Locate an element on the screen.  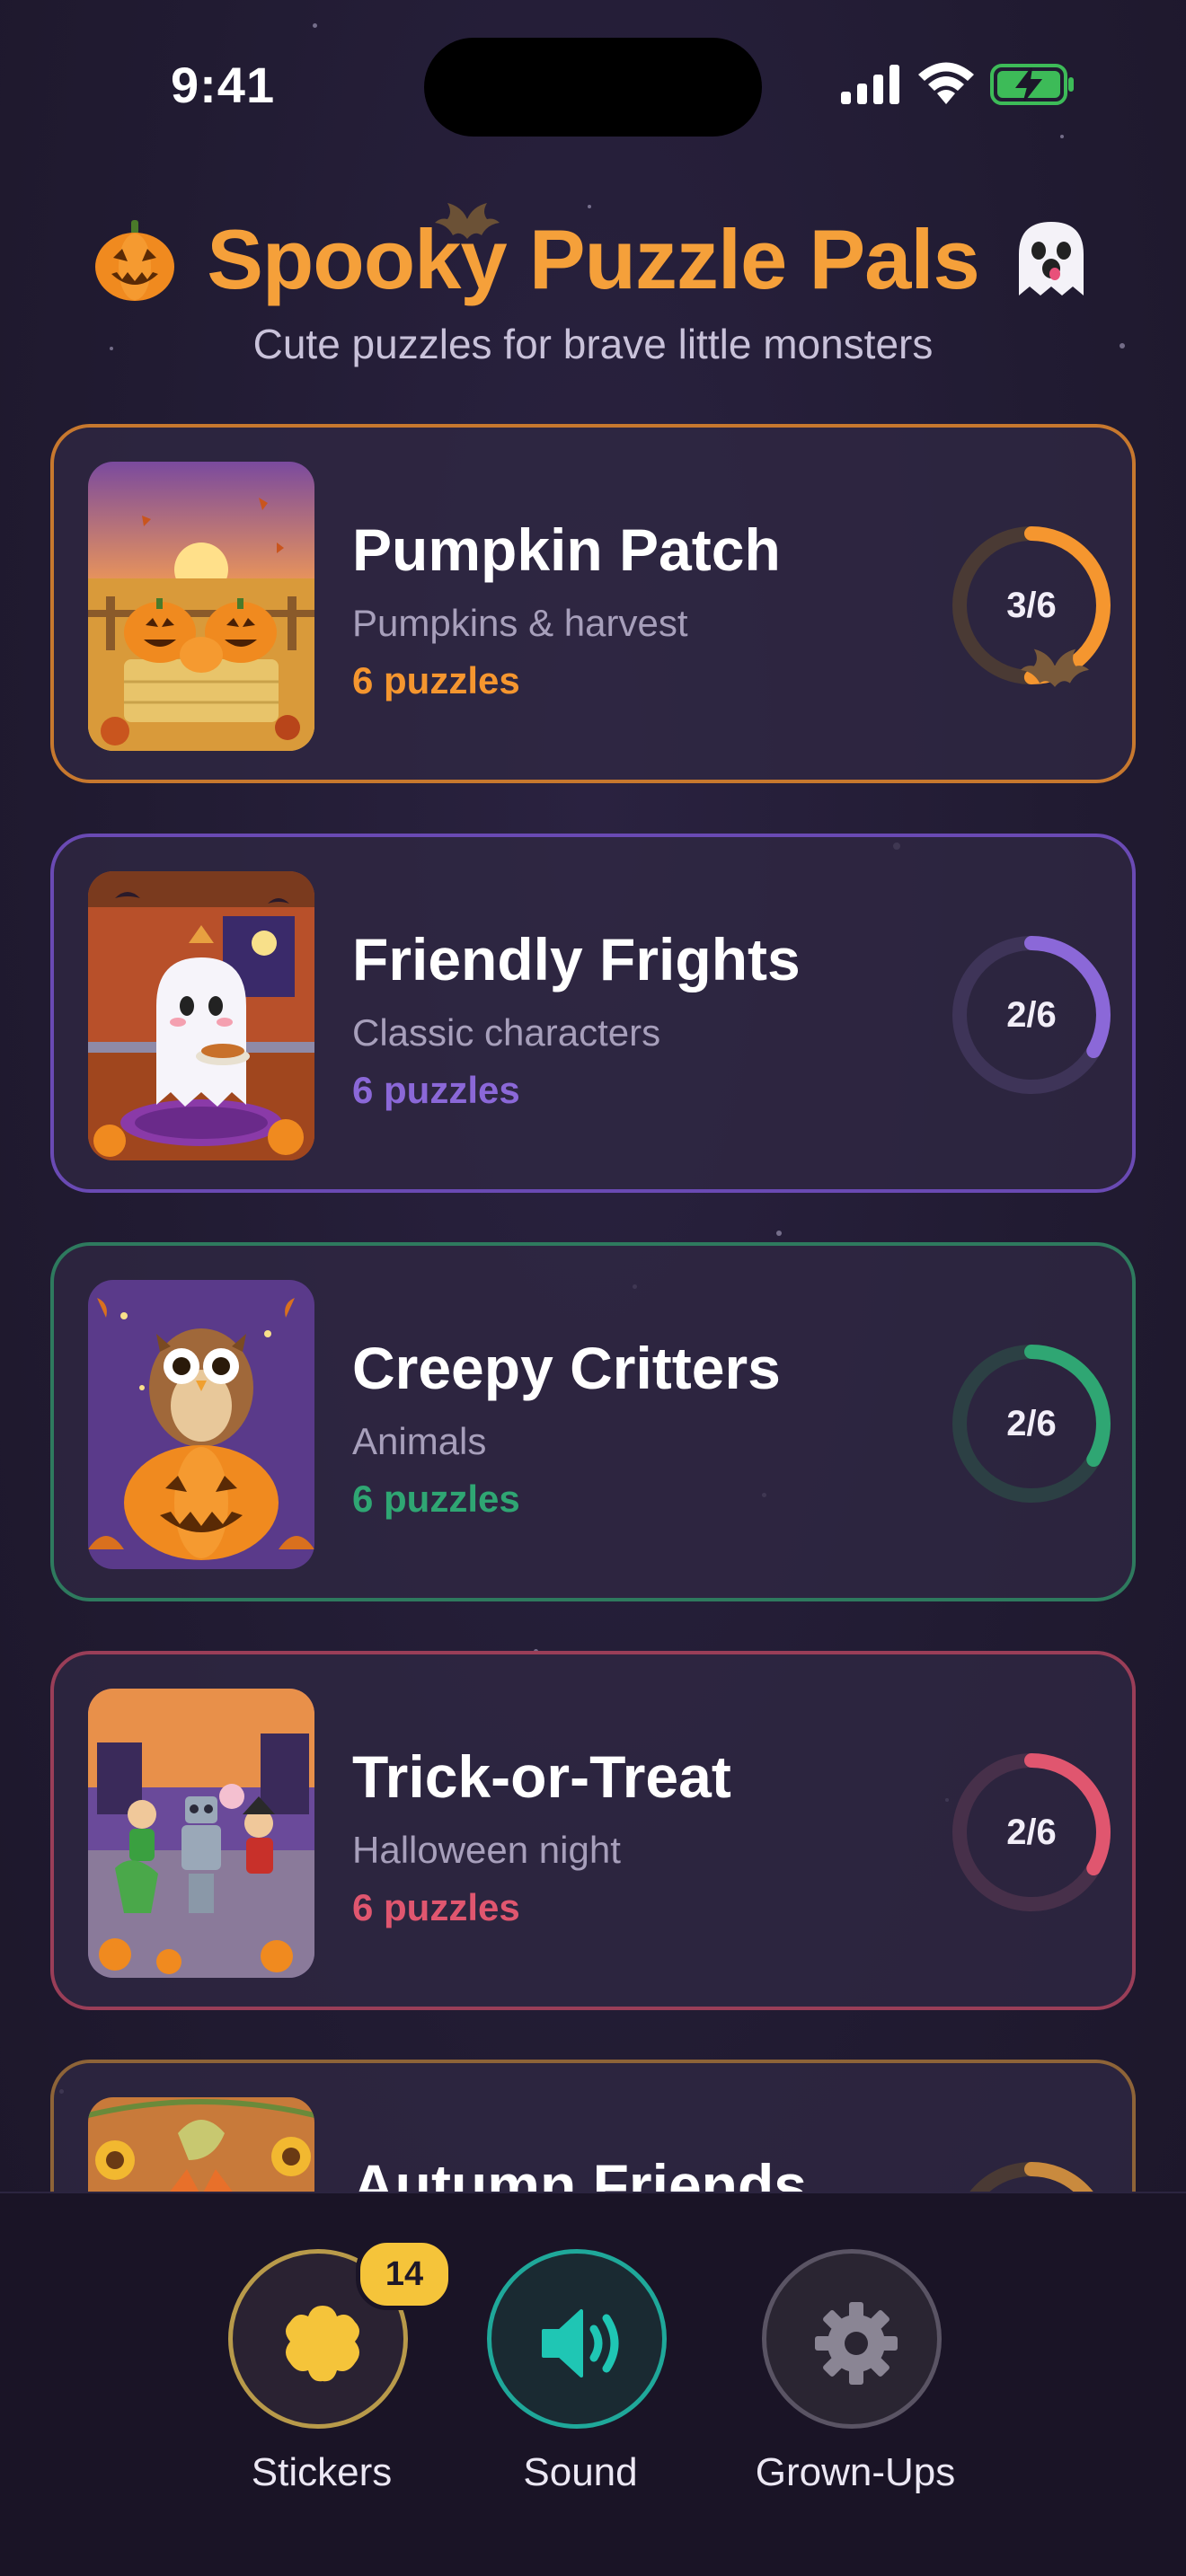
category-title: Trick-or-Treat is located at coordinates (541, 1776).